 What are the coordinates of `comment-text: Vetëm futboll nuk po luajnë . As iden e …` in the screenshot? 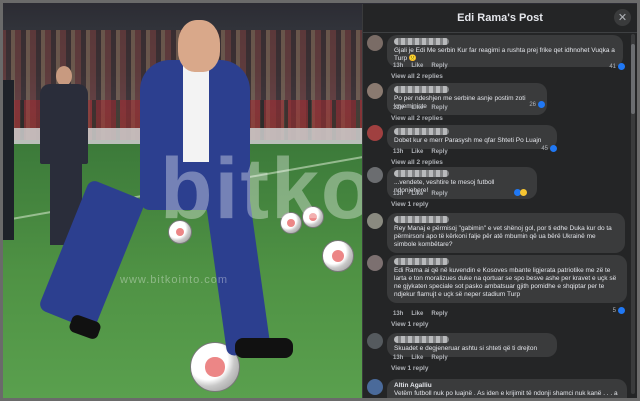 It's located at (506, 395).